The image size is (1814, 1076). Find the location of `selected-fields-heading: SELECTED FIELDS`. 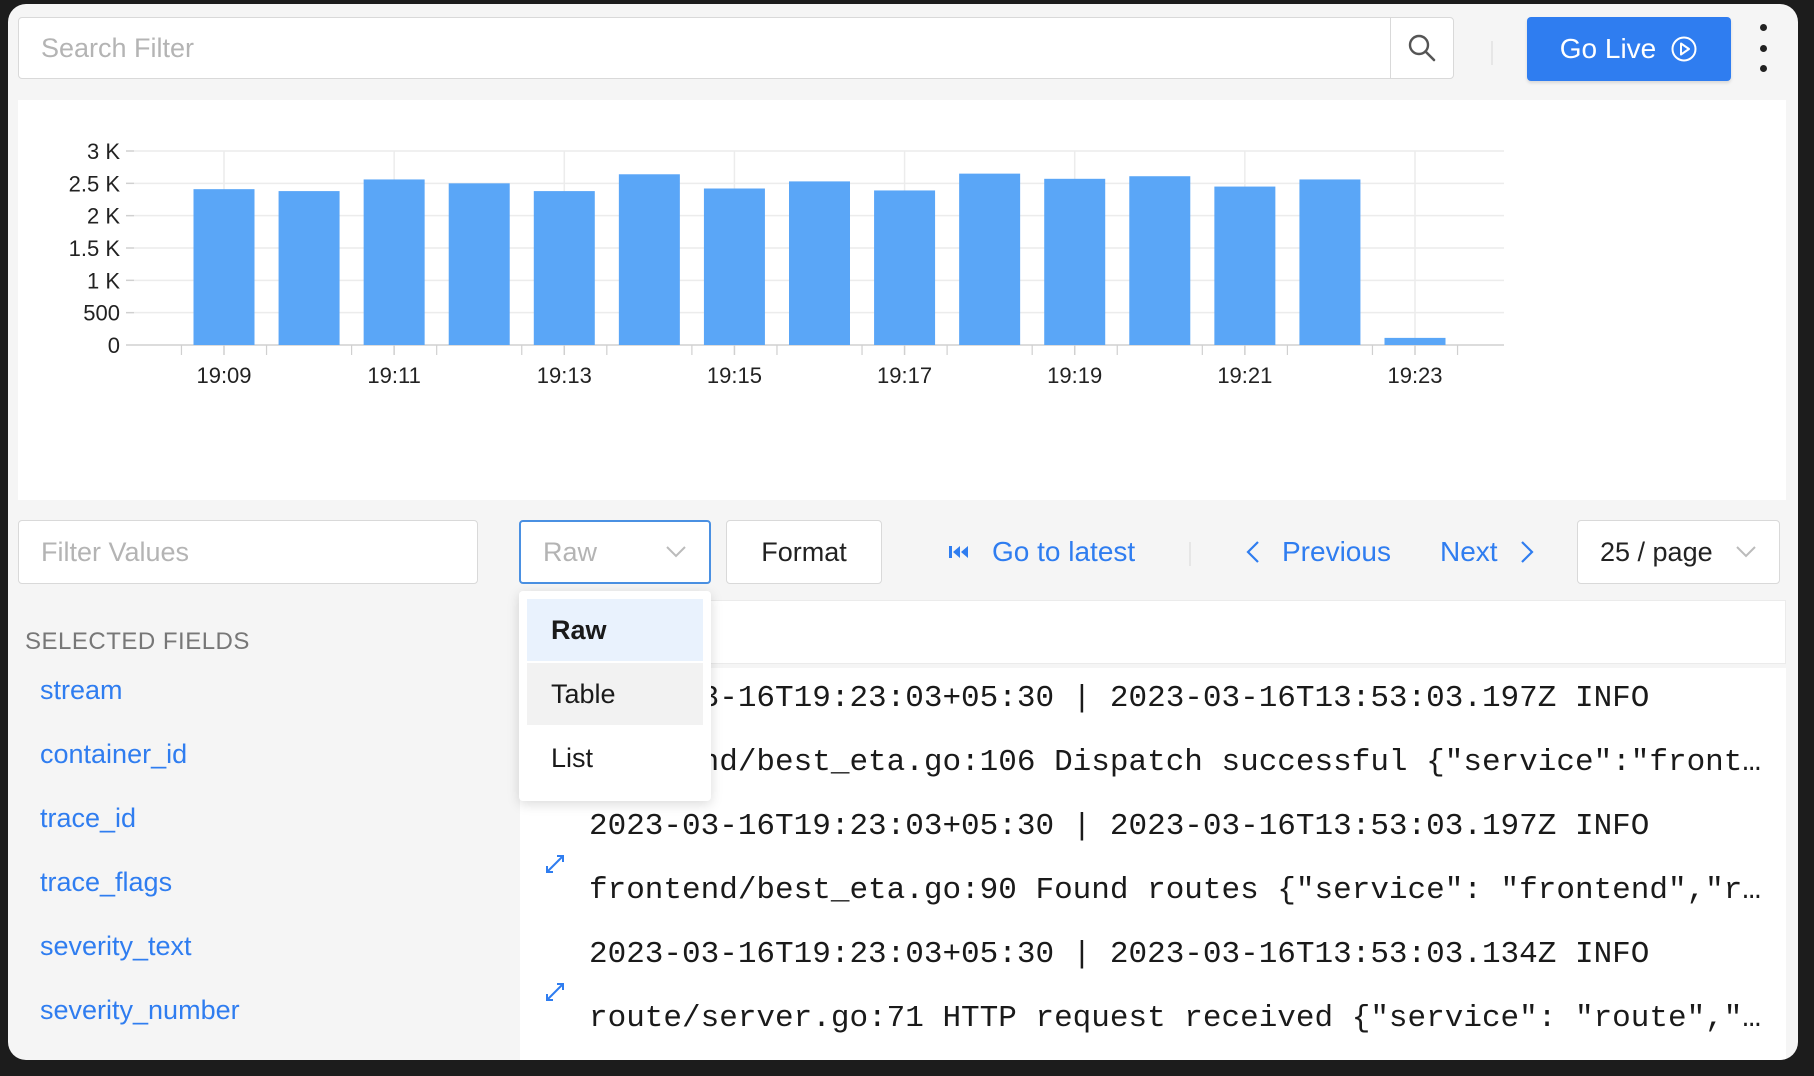

selected-fields-heading: SELECTED FIELDS is located at coordinates (137, 641).